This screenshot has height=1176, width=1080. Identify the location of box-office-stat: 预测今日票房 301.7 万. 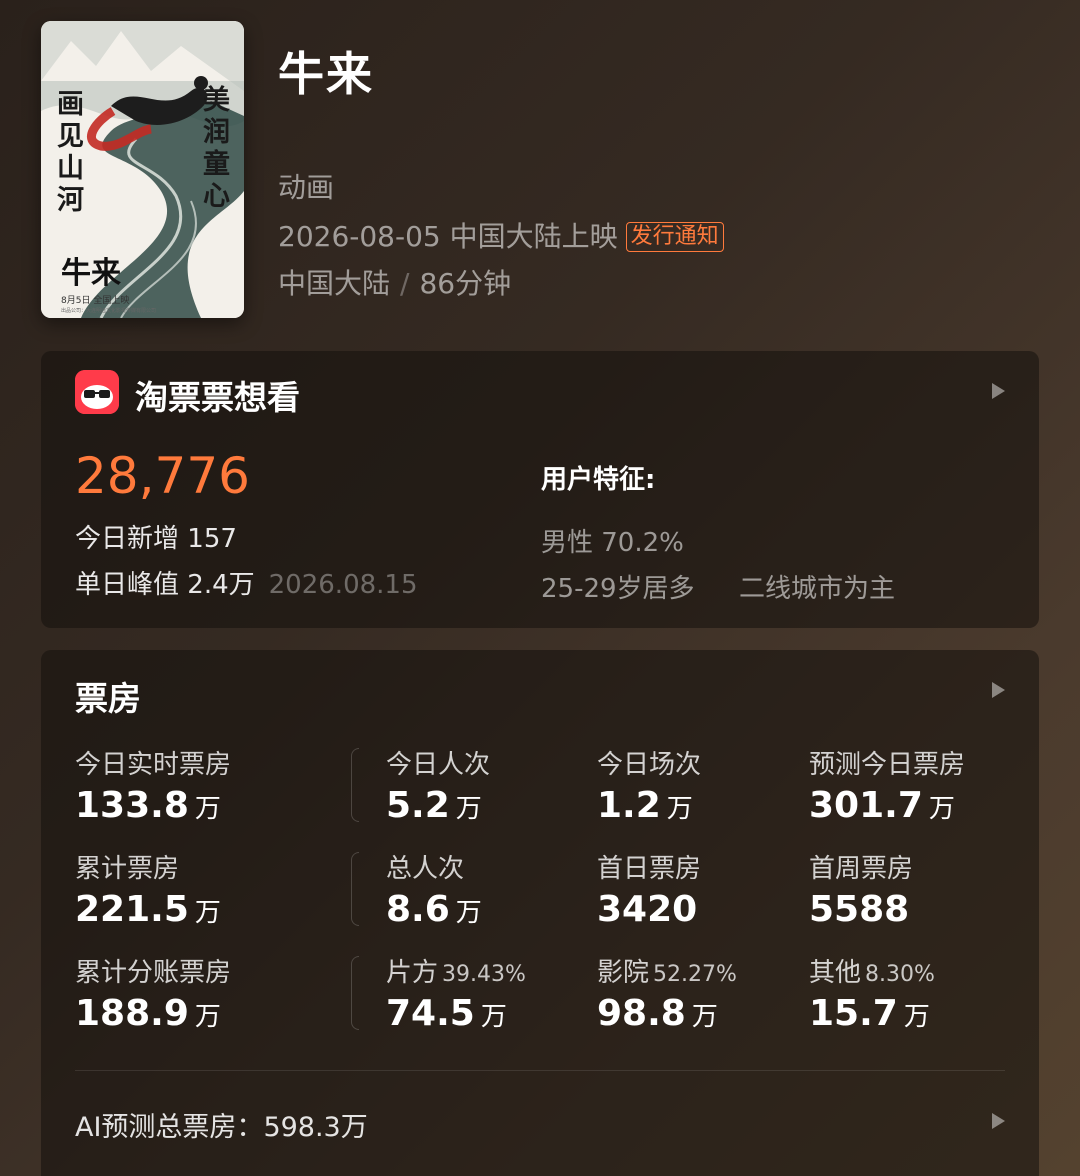
(889, 785).